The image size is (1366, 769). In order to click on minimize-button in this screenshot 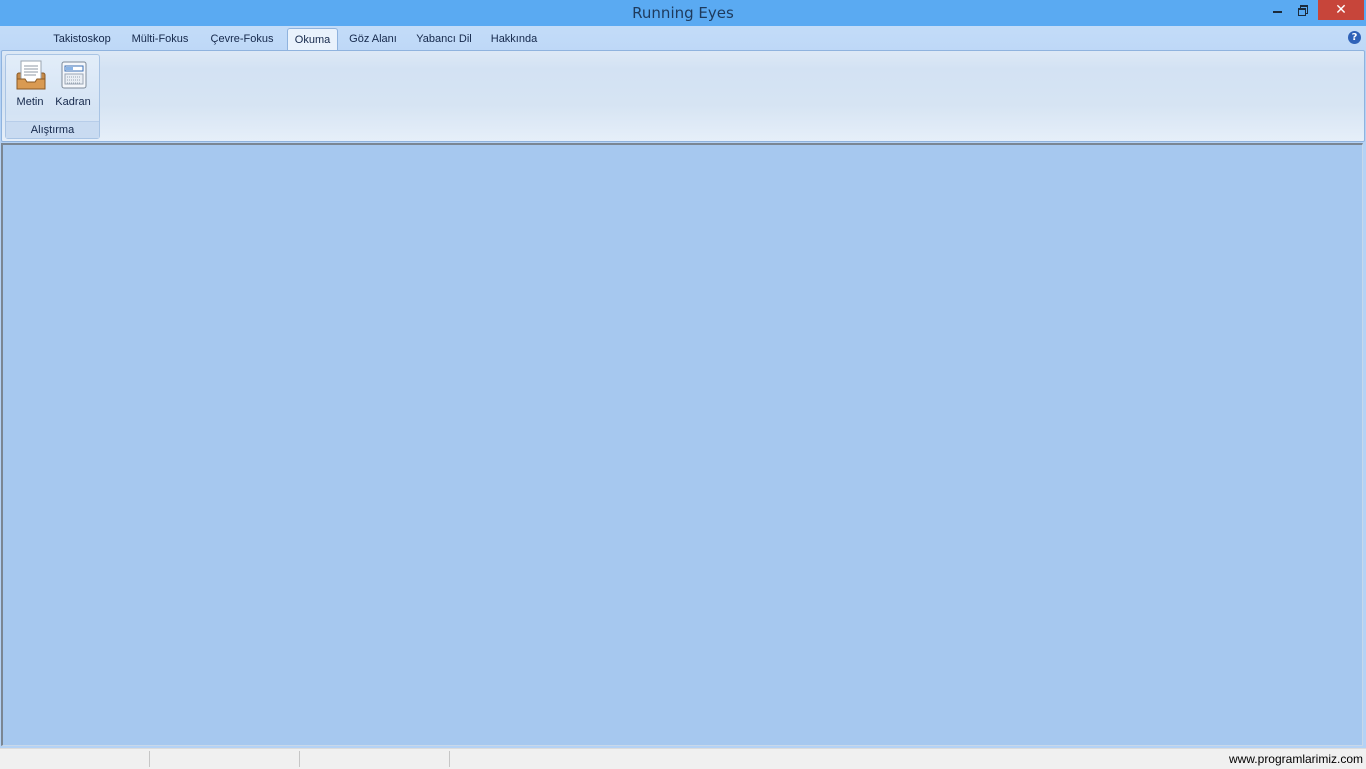, I will do `click(1277, 10)`.